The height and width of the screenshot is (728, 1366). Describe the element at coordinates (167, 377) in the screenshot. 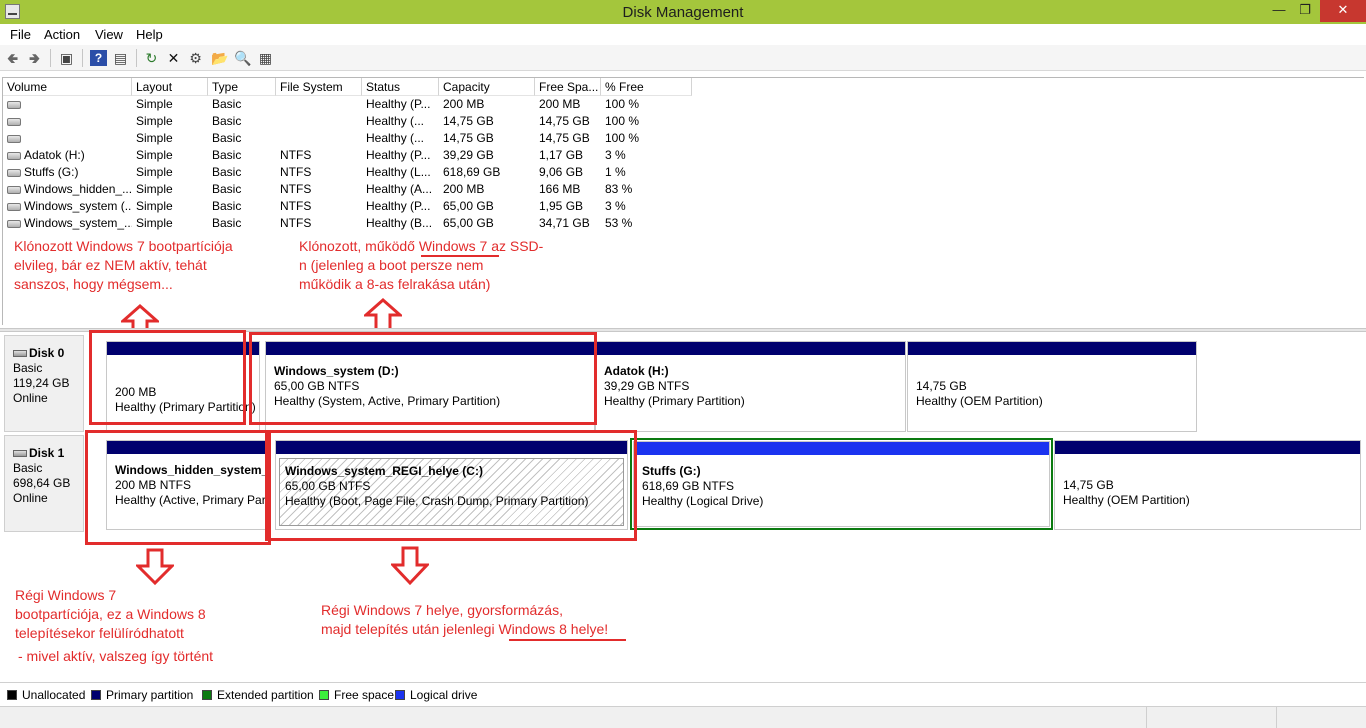

I see `highlight-box-disk0-boot` at that location.